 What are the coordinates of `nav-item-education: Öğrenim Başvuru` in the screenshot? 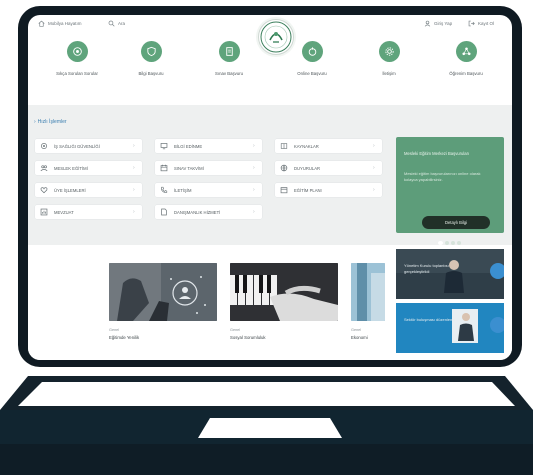 It's located at (466, 58).